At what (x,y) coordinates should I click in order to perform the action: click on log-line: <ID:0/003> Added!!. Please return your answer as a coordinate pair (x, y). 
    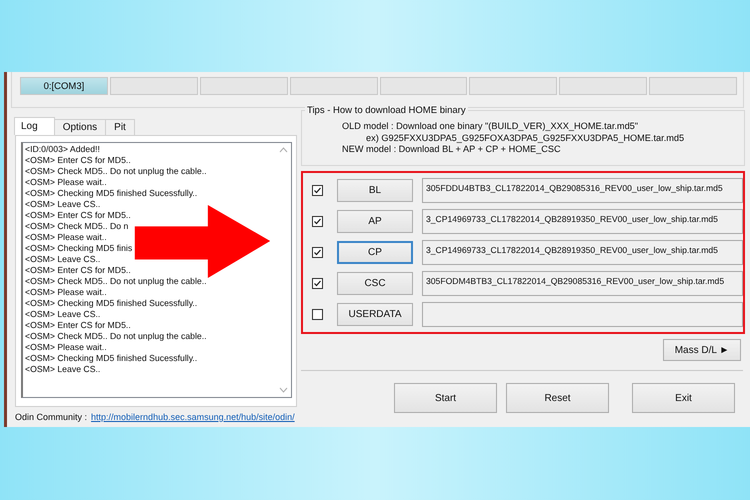
    Looking at the image, I should click on (62, 149).